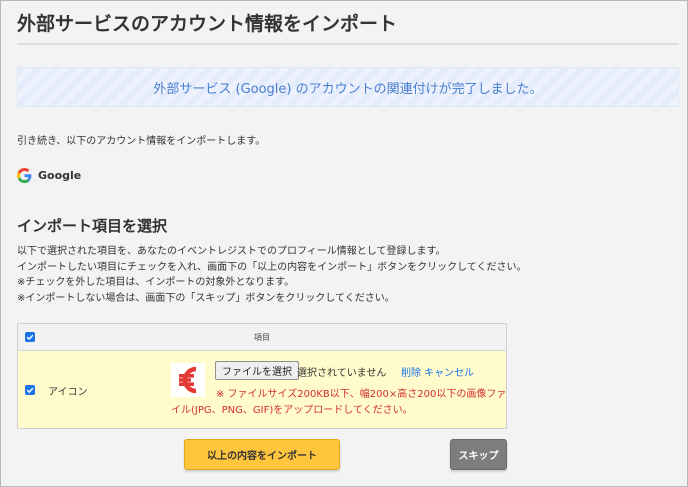 This screenshot has height=487, width=688. I want to click on icon-item-checkbox, so click(30, 390).